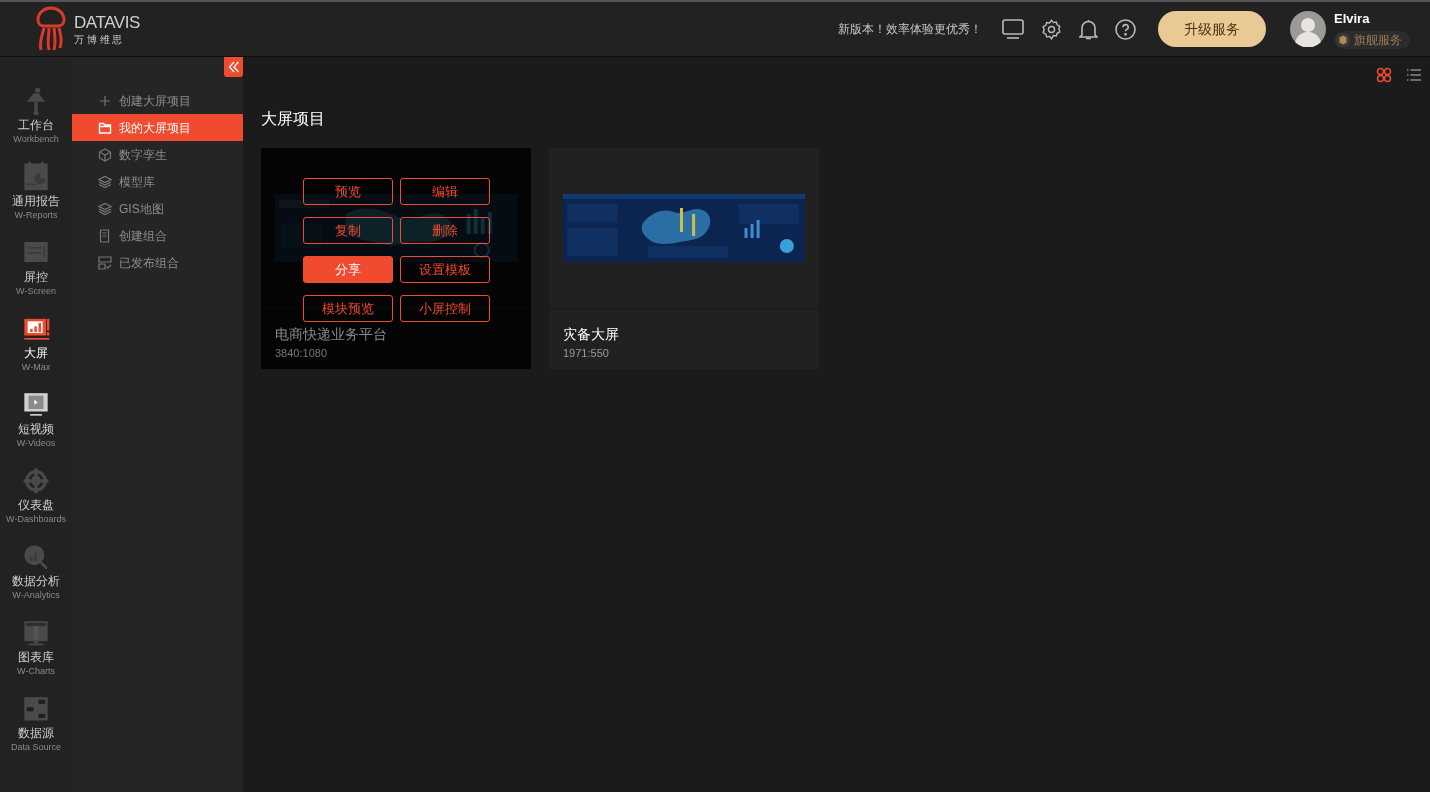 This screenshot has height=792, width=1430. I want to click on monitor-icon, so click(1013, 29).